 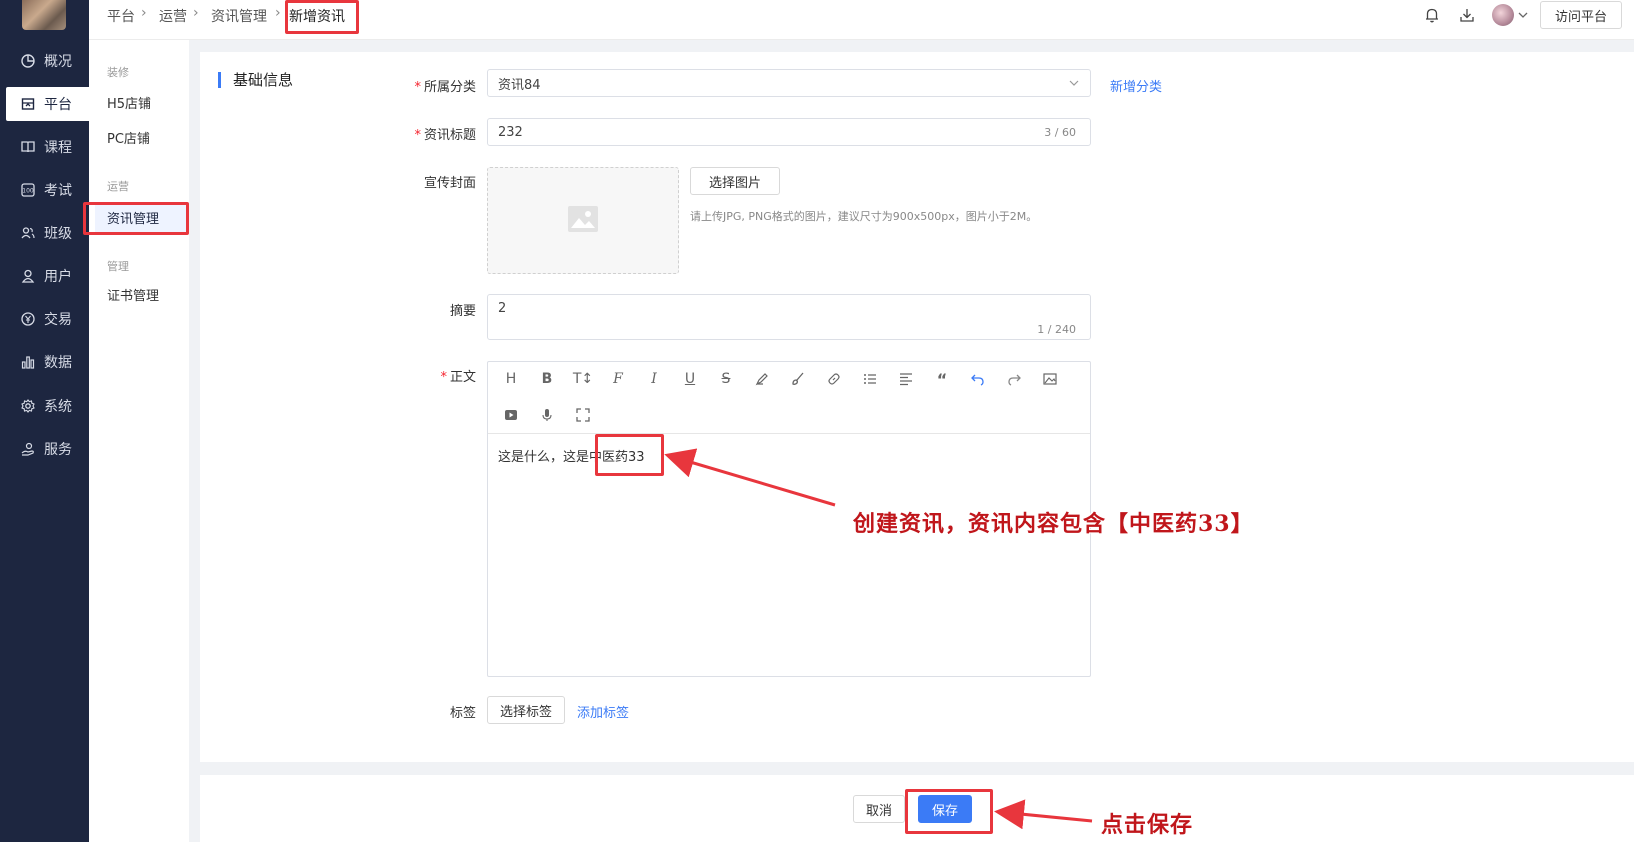 I want to click on menu-group-label: 装修, so click(x=118, y=72).